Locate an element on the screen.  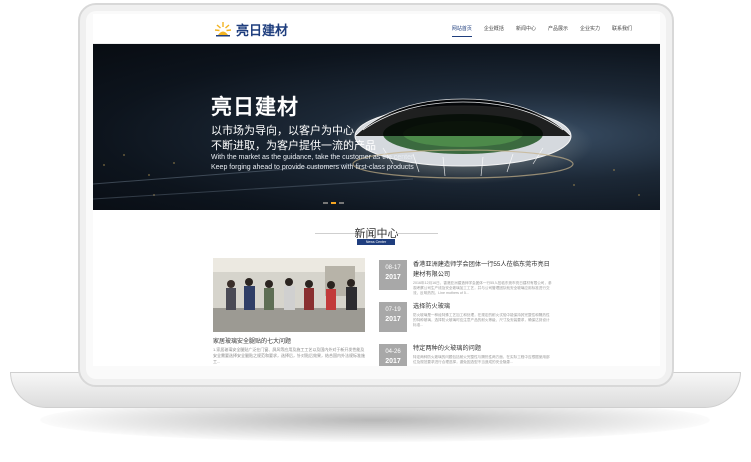
slider-dot-active is located at coordinates (333, 203).